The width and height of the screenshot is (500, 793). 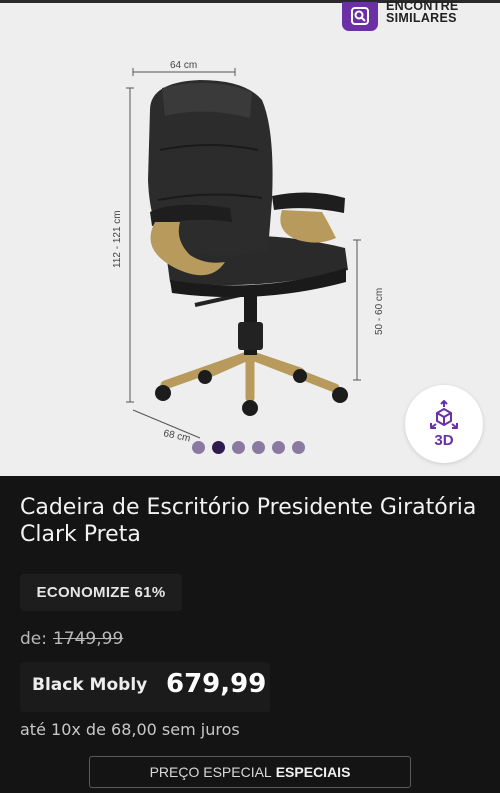 What do you see at coordinates (183, 65) in the screenshot?
I see `width-dimension-label: 64 cm` at bounding box center [183, 65].